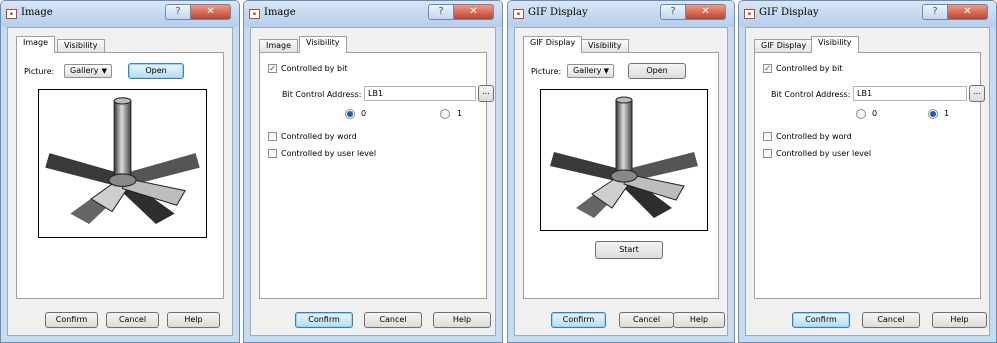 Image resolution: width=997 pixels, height=343 pixels. I want to click on mixer-impeller-image, so click(122, 161).